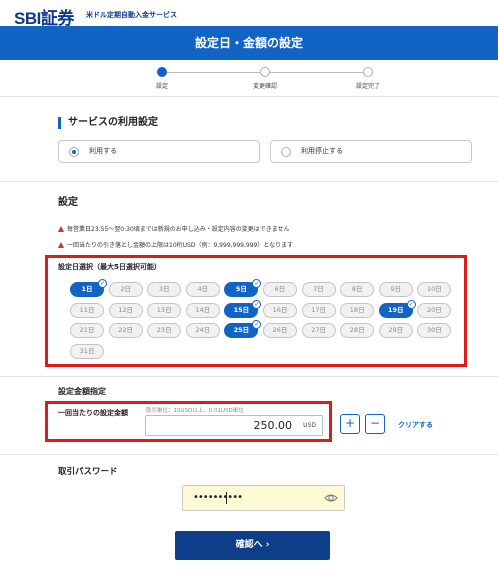 Image resolution: width=498 pixels, height=571 pixels. Describe the element at coordinates (108, 123) in the screenshot. I see `service-usage-title: サービスの利用設定` at that location.